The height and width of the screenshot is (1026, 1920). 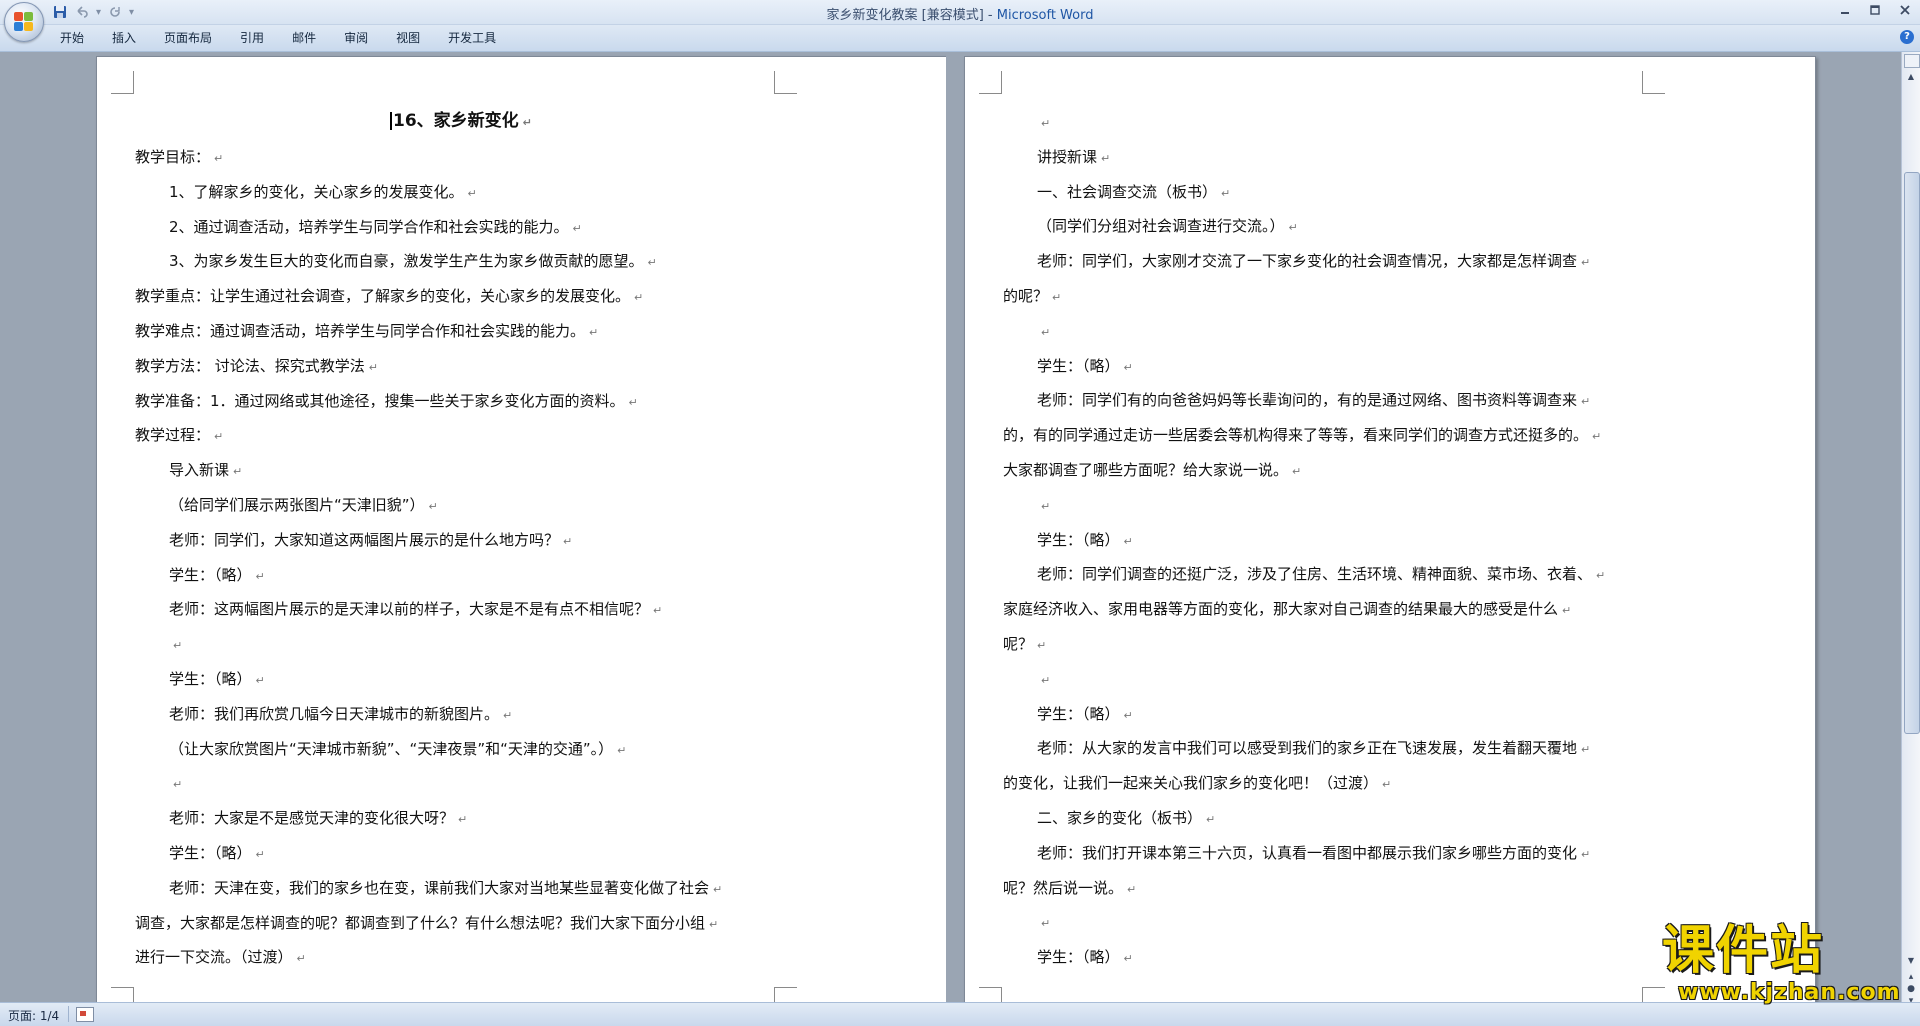 I want to click on title-bar: ▾ ▾ 家乡新变化教案 [兼容模式] - Microsoft Word, so click(x=960, y=12).